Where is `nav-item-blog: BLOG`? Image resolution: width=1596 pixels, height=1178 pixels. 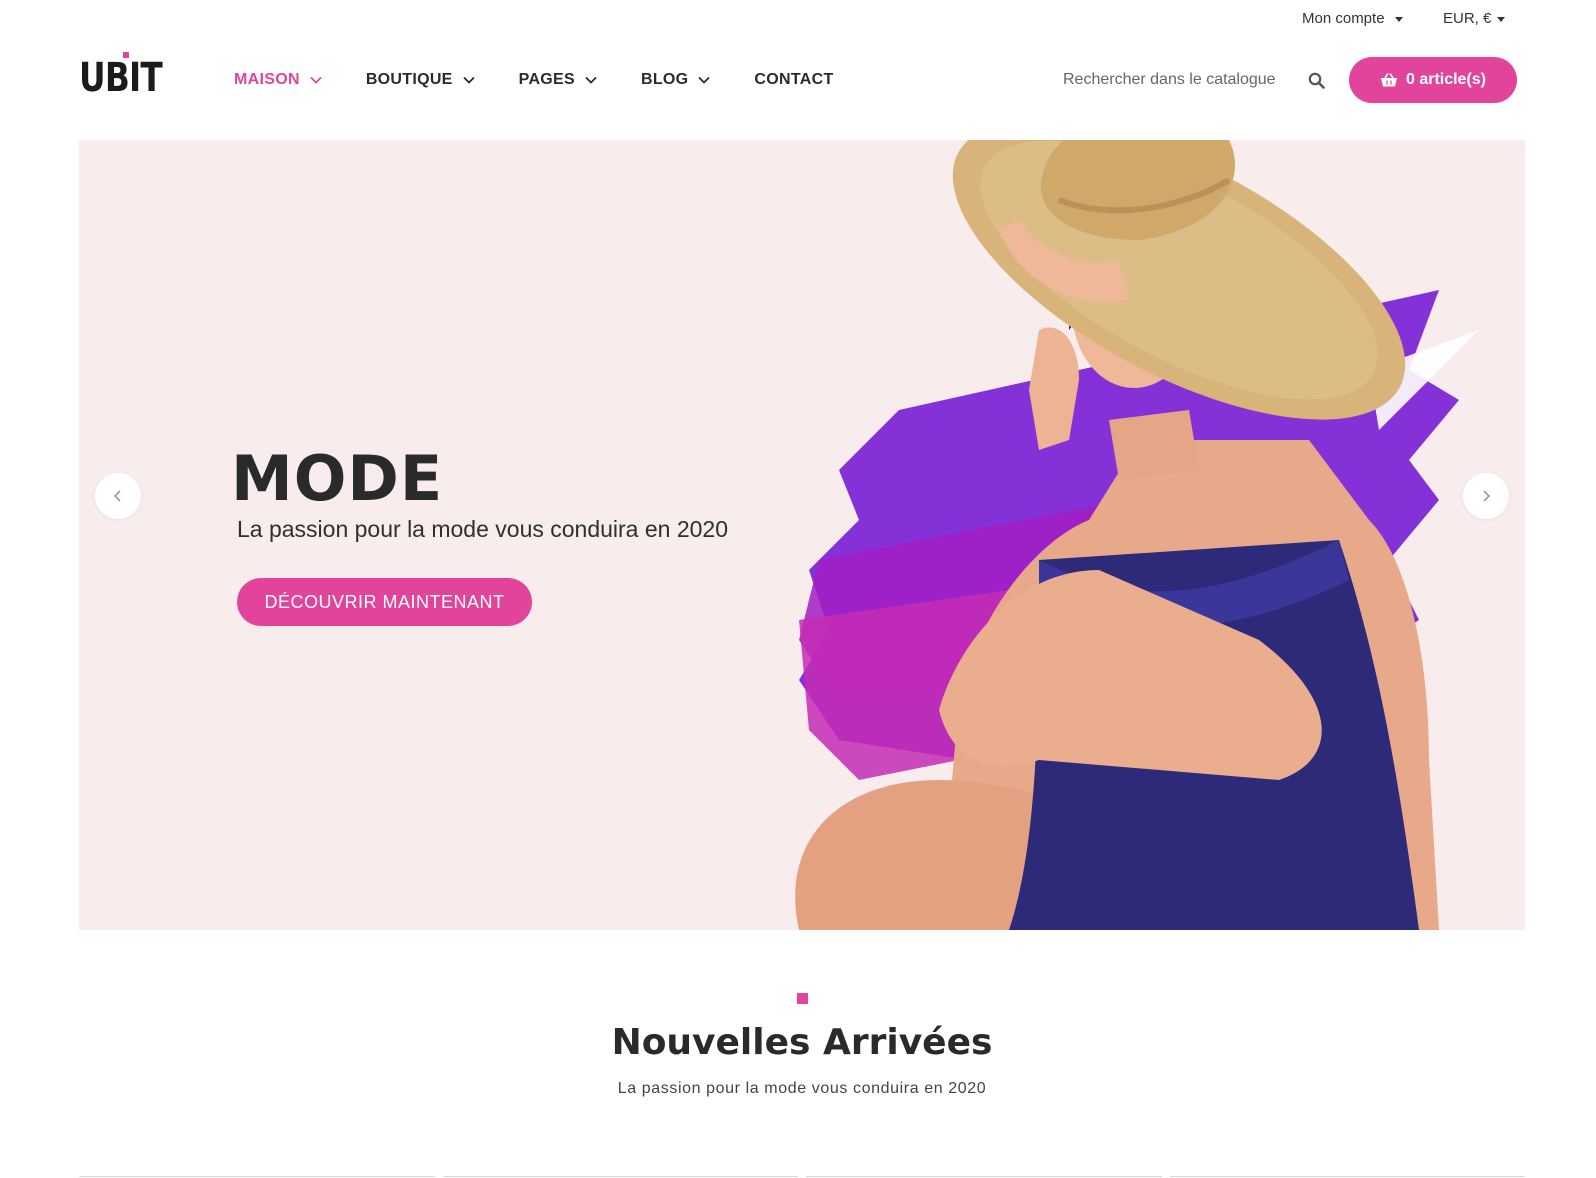 nav-item-blog: BLOG is located at coordinates (676, 80).